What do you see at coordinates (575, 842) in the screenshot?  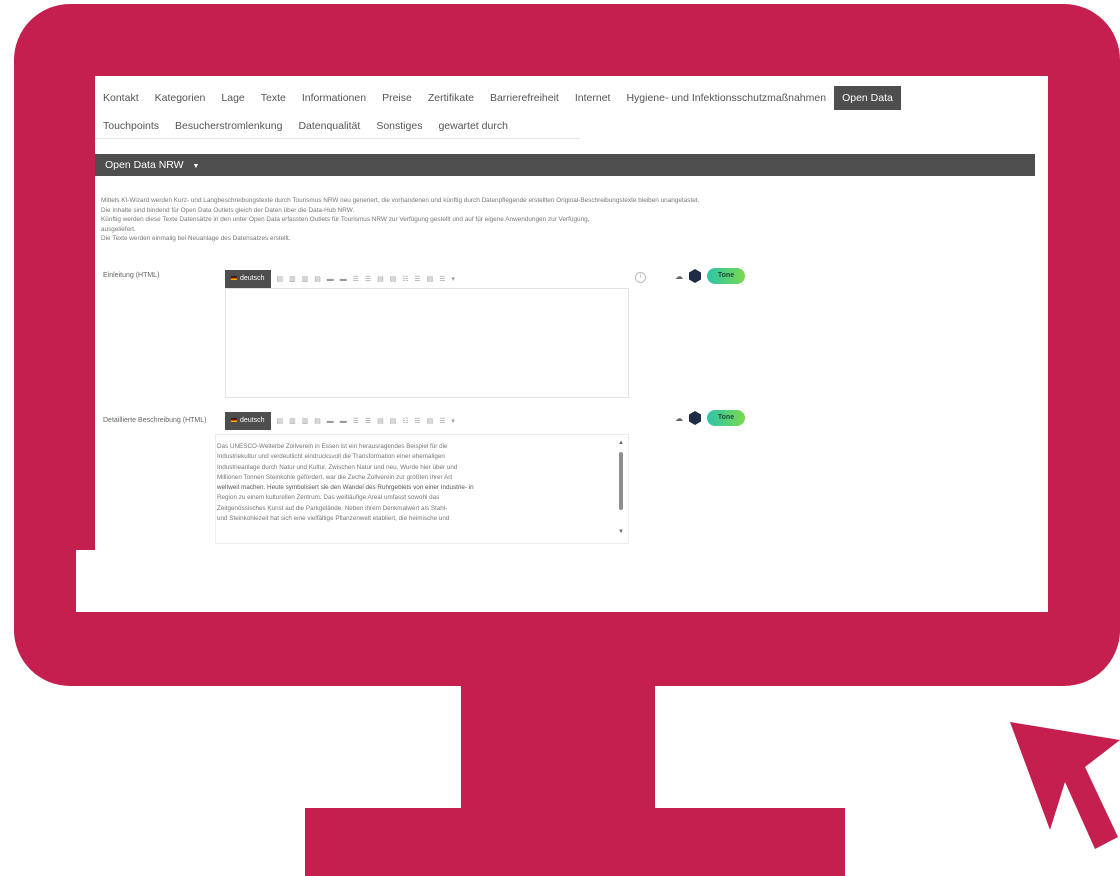 I see `monitor-base` at bounding box center [575, 842].